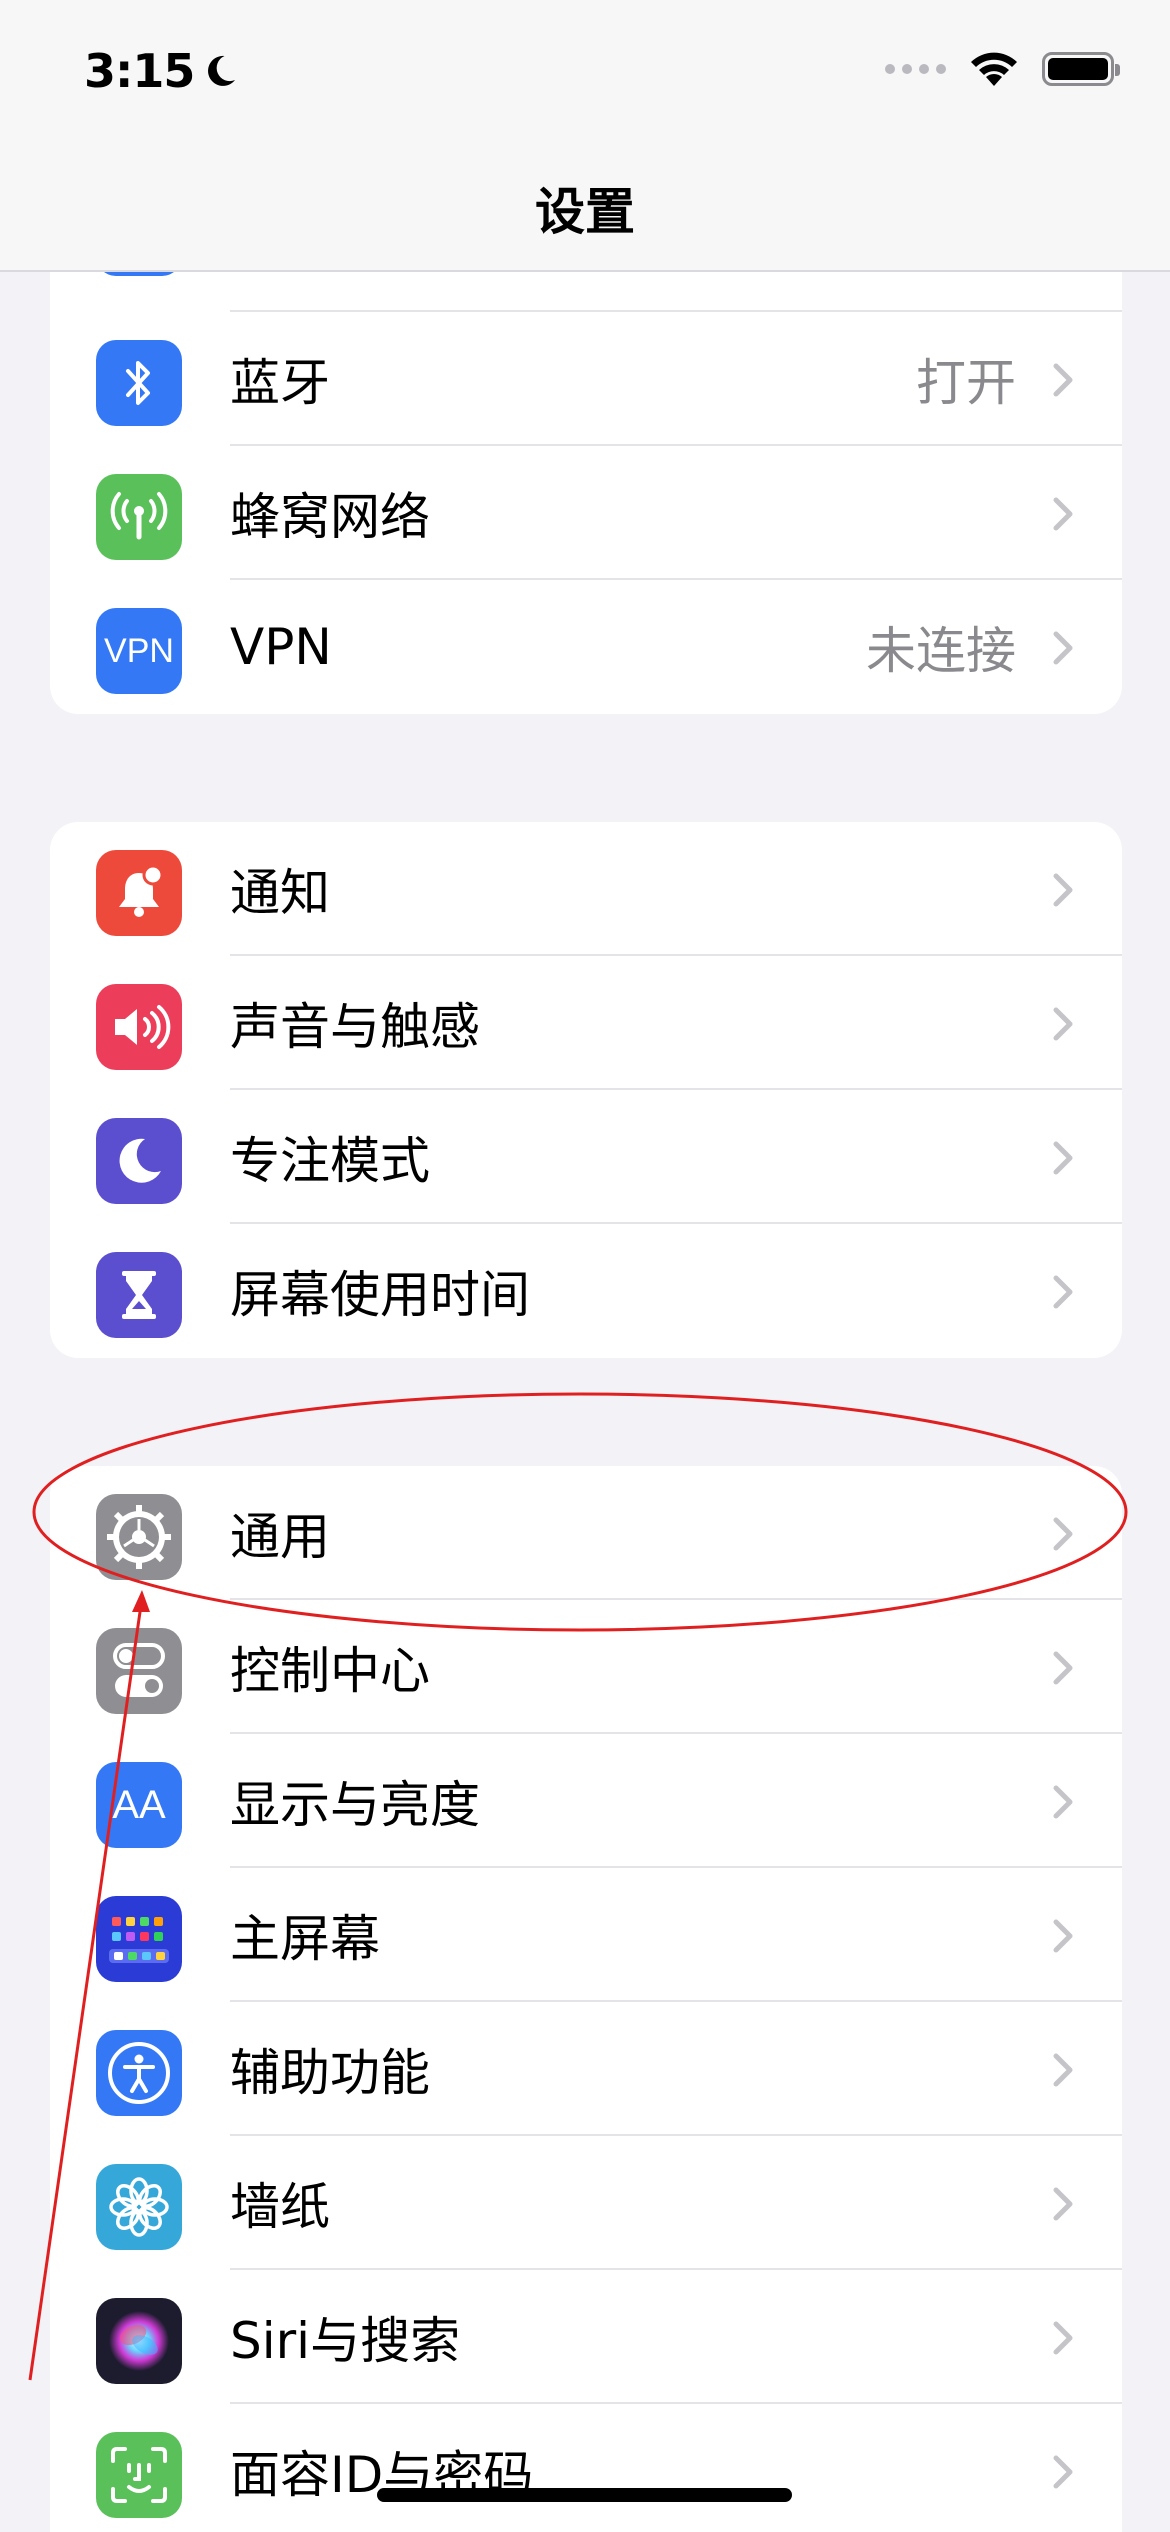 The width and height of the screenshot is (1170, 2532). I want to click on settings-row-wallpaper: 墙纸, so click(586, 2203).